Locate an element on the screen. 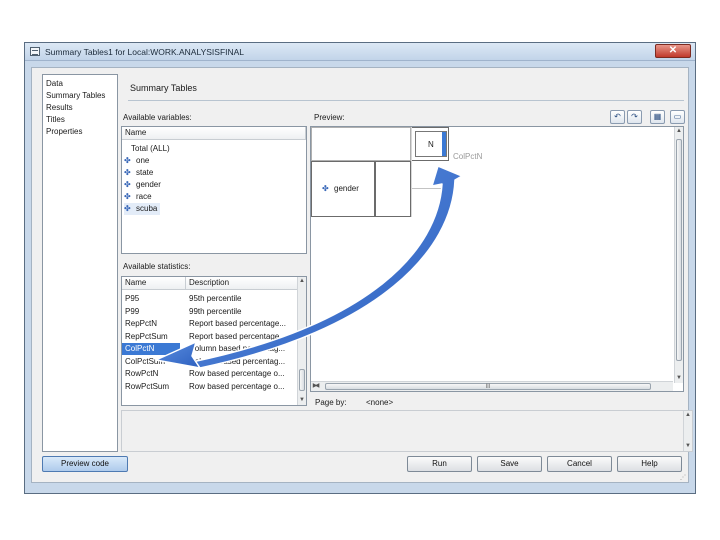 Image resolution: width=720 pixels, height=540 pixels. preview-n-cell: N is located at coordinates (431, 144).